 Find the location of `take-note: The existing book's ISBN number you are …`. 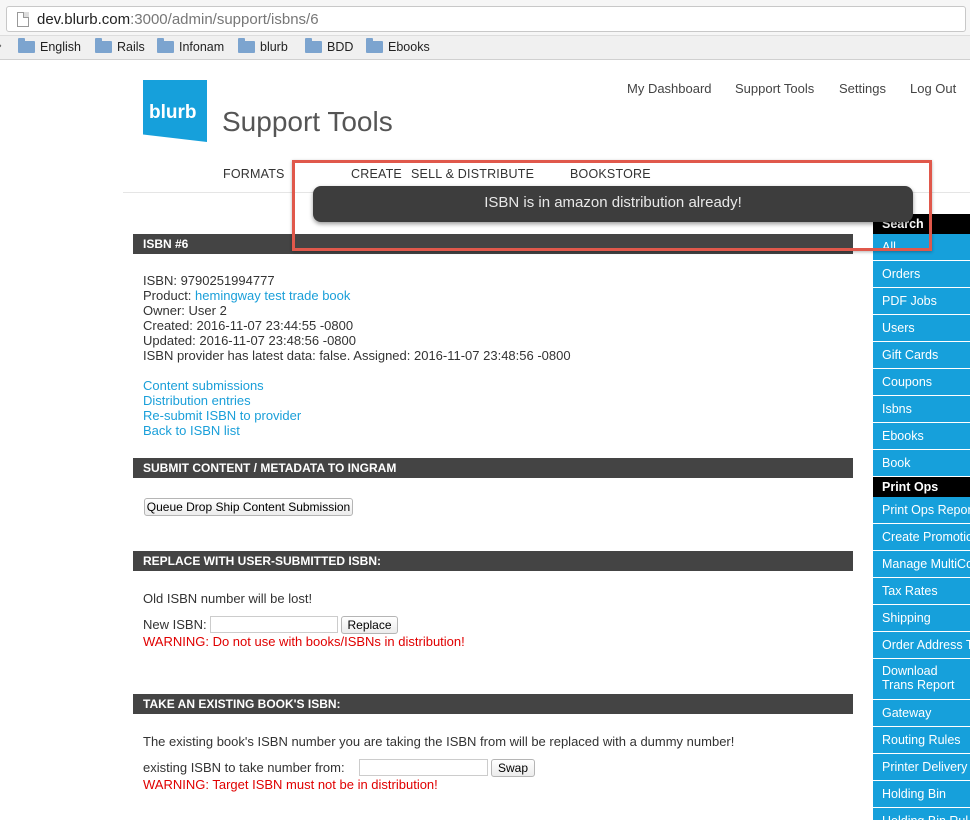

take-note: The existing book's ISBN number you are … is located at coordinates (439, 741).